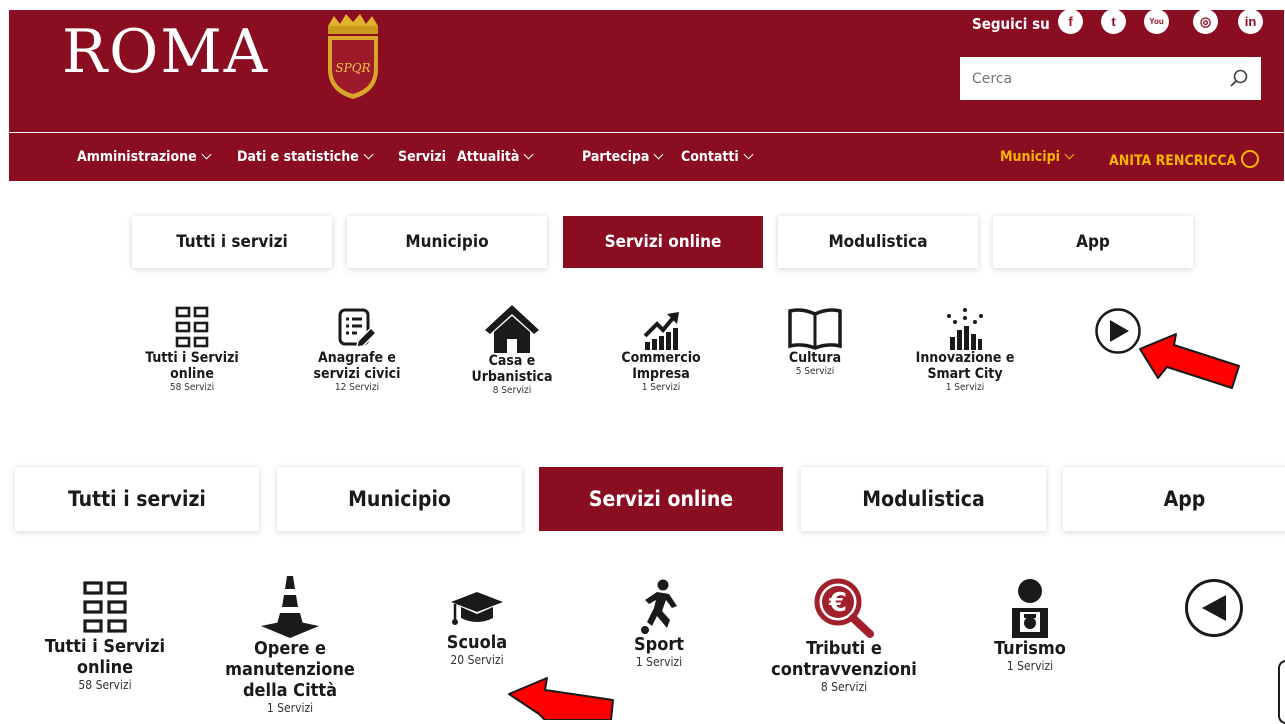  I want to click on category-label: Casa e, so click(512, 361).